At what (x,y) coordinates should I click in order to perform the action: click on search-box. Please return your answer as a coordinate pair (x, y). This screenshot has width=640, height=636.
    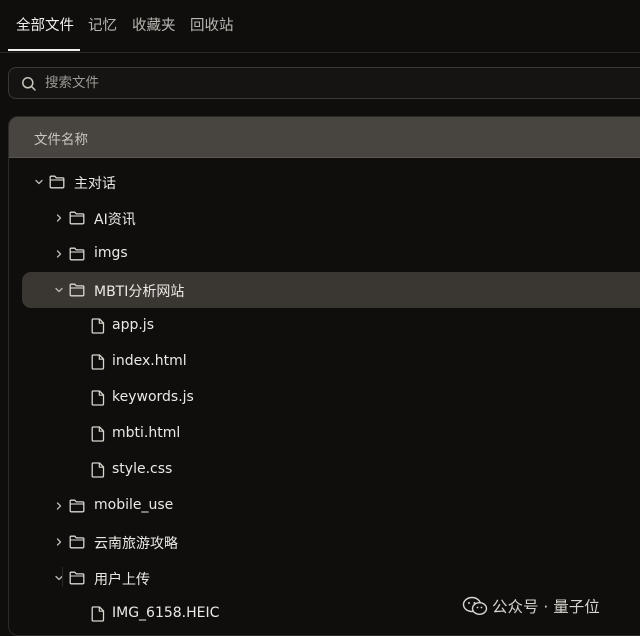
    Looking at the image, I should click on (324, 83).